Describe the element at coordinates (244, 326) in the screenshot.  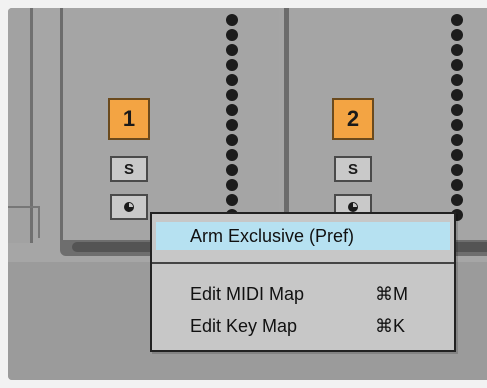
I see `menu-item-label: Edit Key Map` at that location.